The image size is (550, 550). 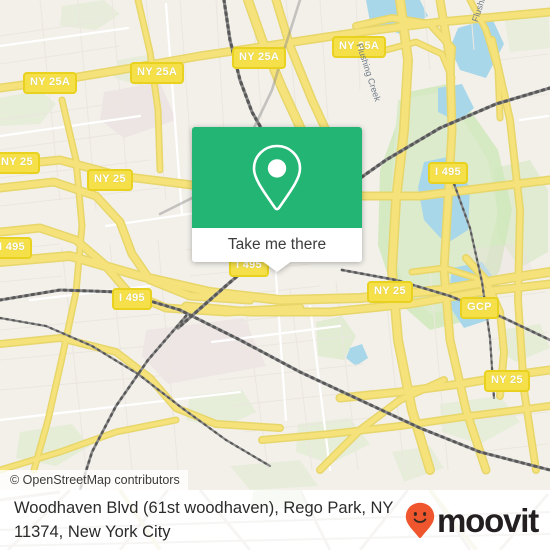 I want to click on popup-image-area, so click(x=277, y=177).